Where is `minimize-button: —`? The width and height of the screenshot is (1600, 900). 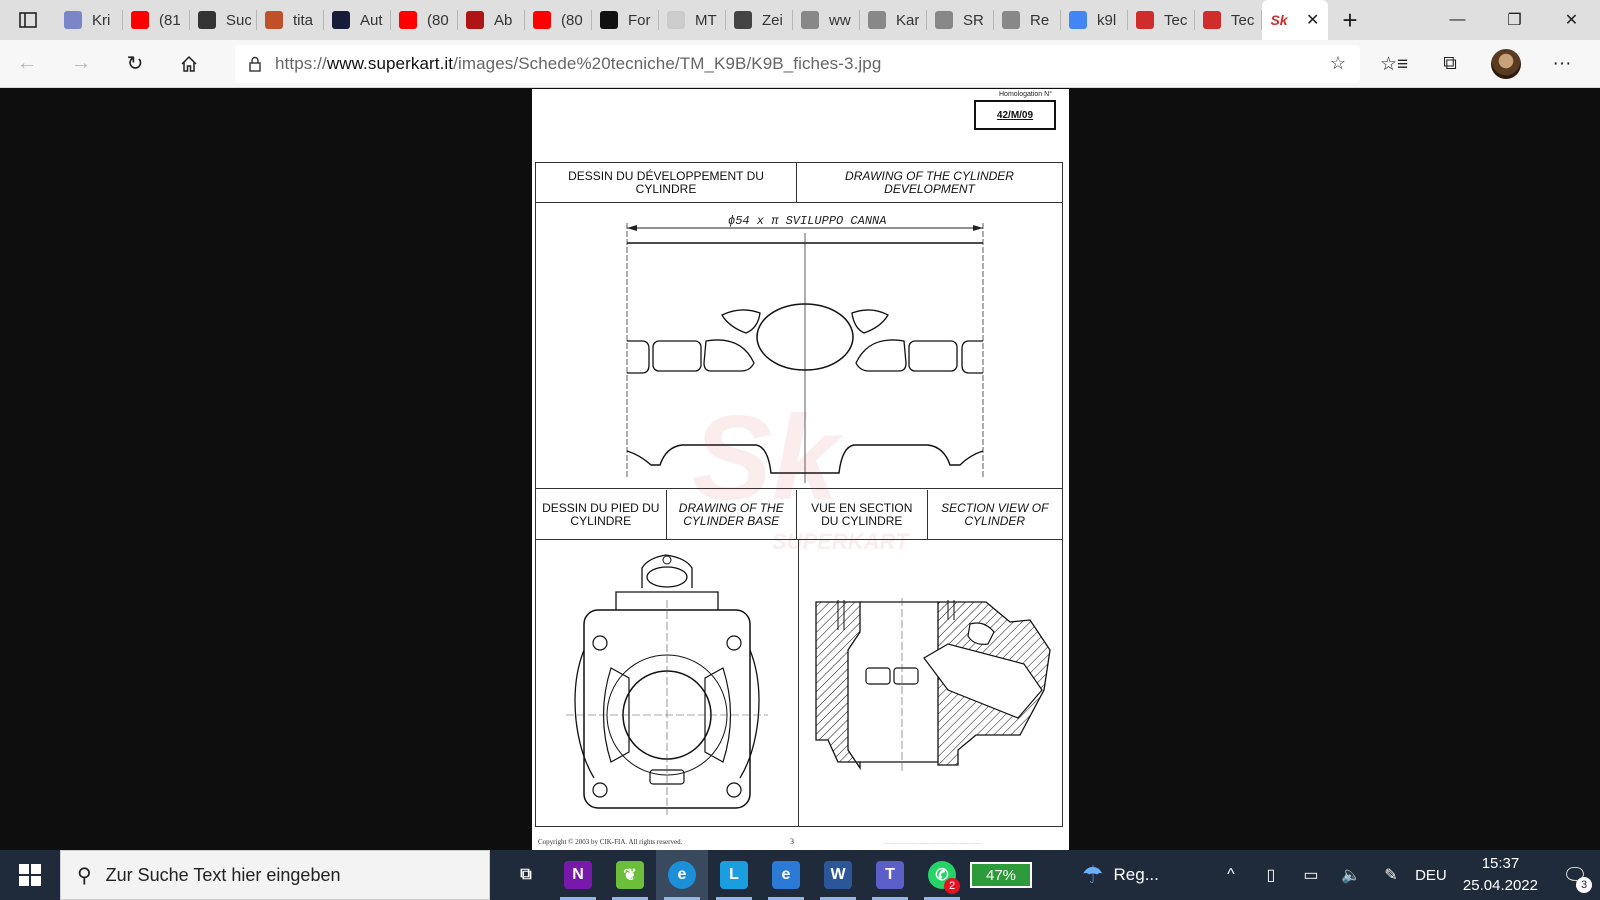 minimize-button: — is located at coordinates (1457, 20).